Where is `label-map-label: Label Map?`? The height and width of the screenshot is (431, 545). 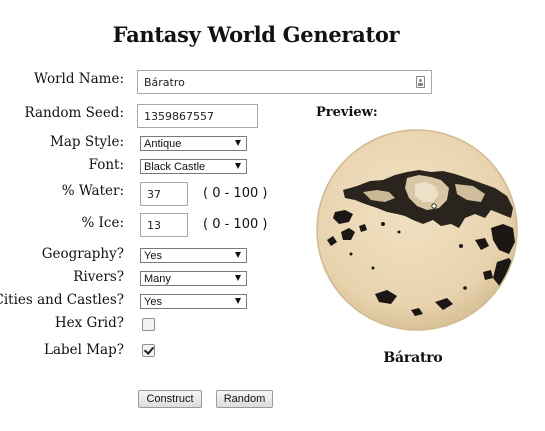
label-map-label: Label Map? is located at coordinates (83, 350).